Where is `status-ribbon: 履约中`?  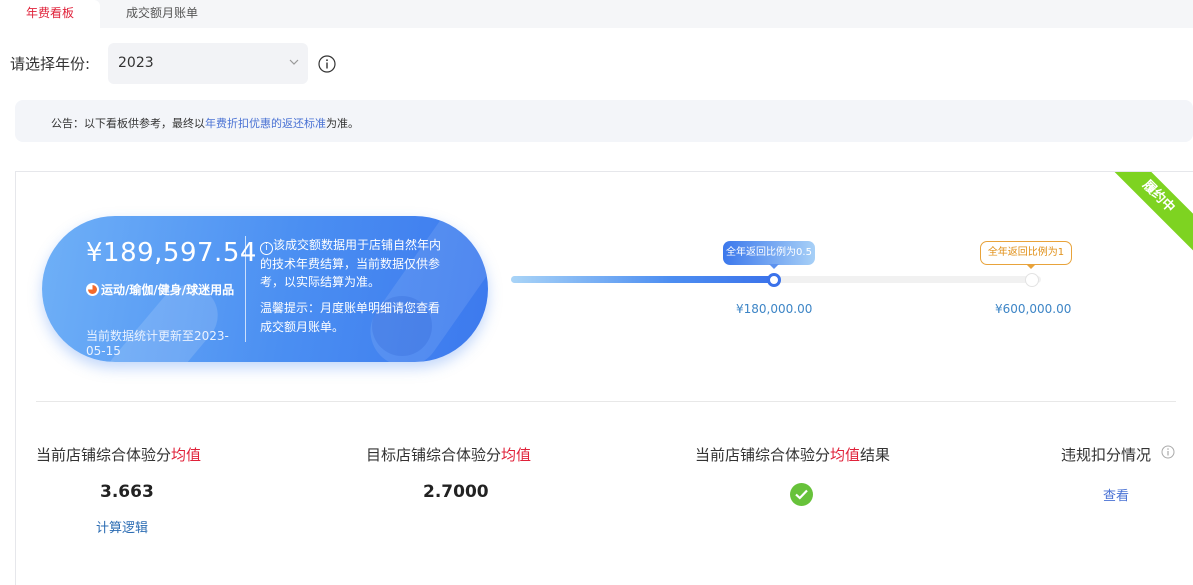
status-ribbon: 履约中 is located at coordinates (1147, 212).